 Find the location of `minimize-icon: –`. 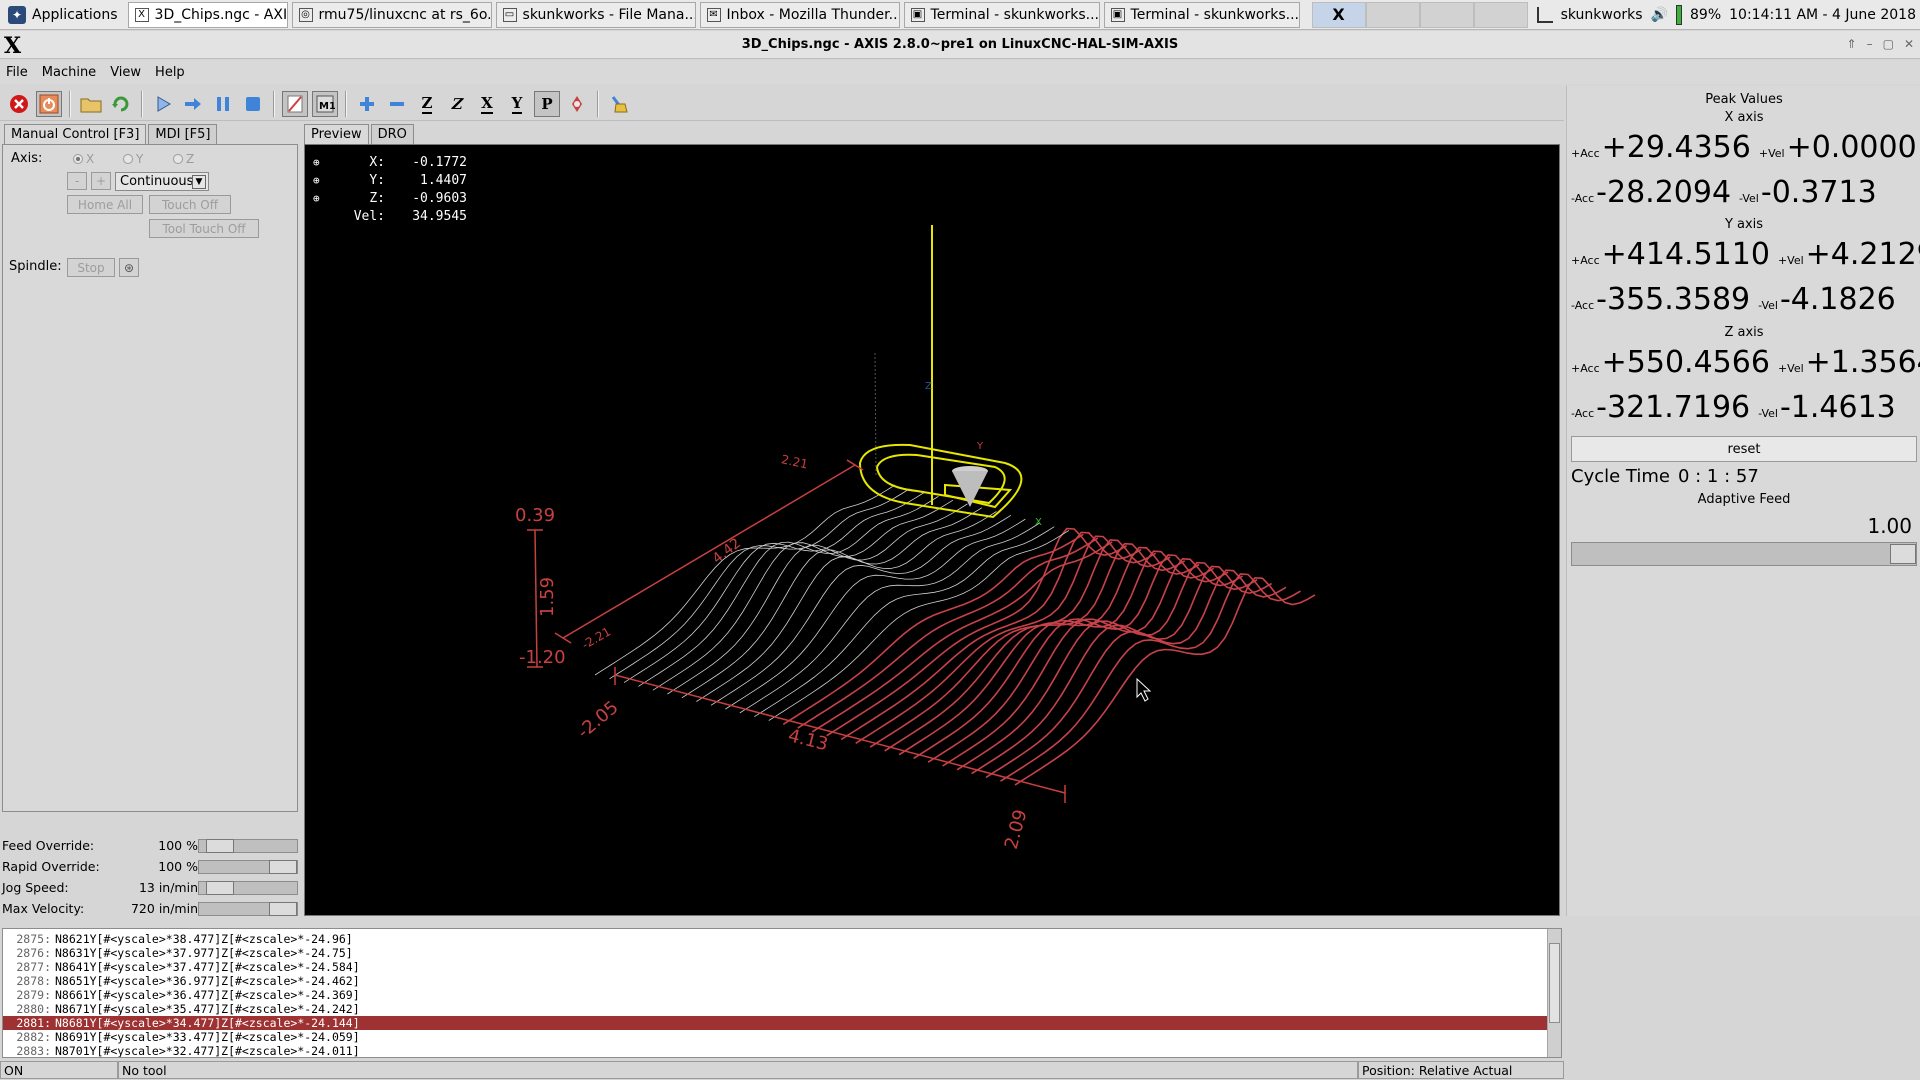

minimize-icon: – is located at coordinates (1870, 44).